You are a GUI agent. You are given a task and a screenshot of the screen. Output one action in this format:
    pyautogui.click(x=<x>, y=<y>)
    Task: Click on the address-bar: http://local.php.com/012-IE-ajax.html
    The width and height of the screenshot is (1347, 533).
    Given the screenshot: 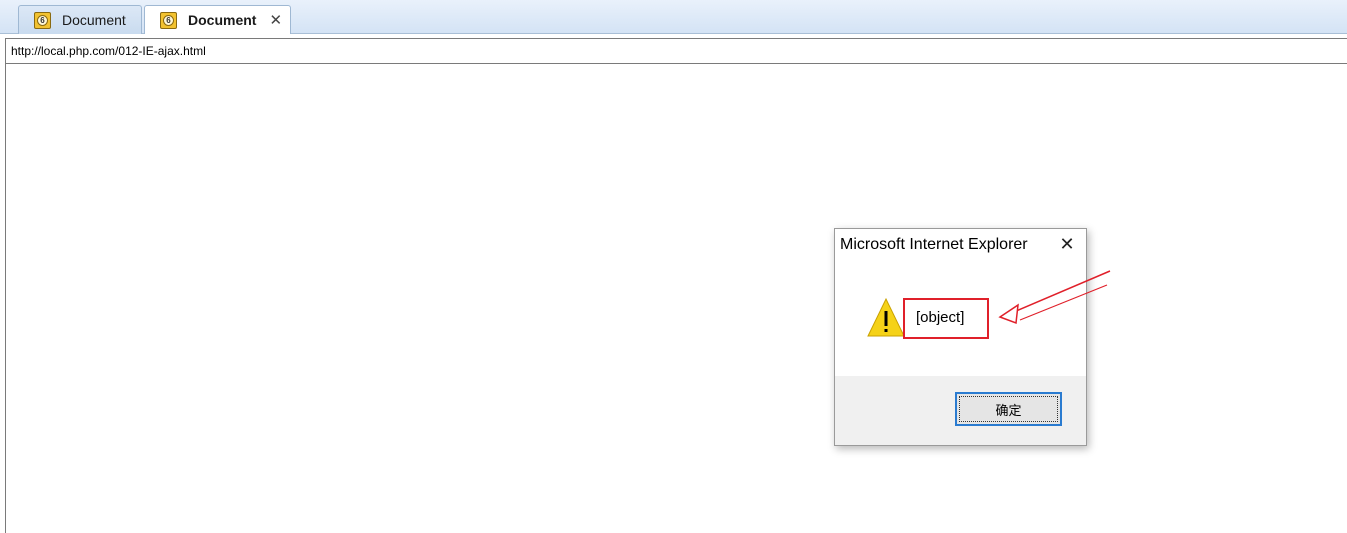 What is the action you would take?
    pyautogui.click(x=676, y=51)
    